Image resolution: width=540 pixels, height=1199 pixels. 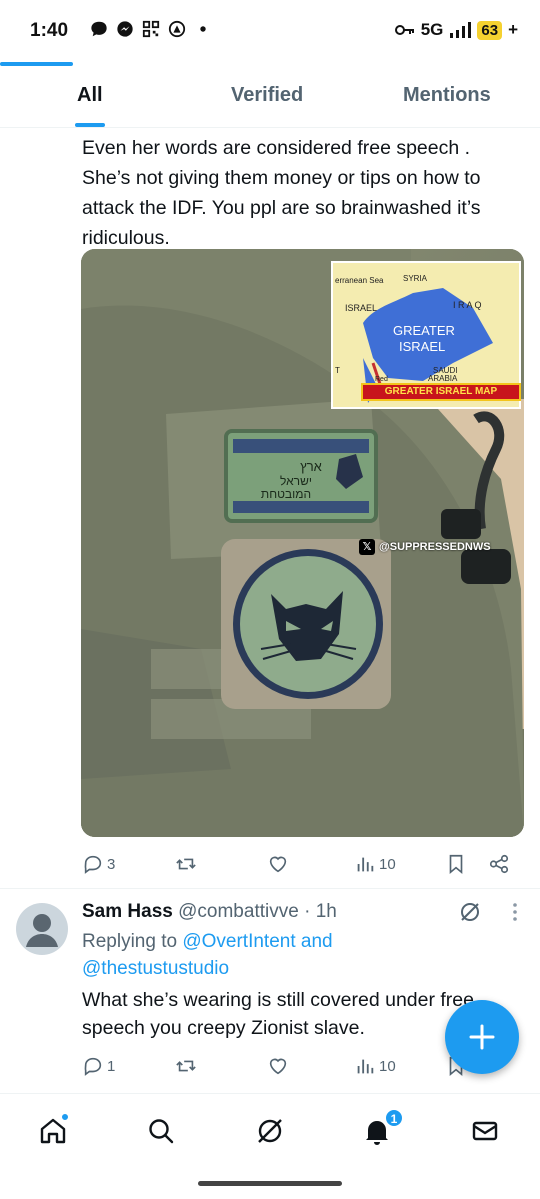 What do you see at coordinates (488, 912) in the screenshot?
I see `reply-header-icons` at bounding box center [488, 912].